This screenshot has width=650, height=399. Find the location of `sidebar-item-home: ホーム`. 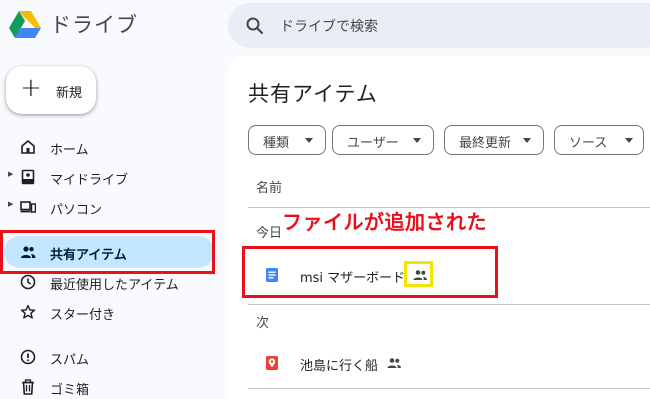

sidebar-item-home: ホーム is located at coordinates (109, 147).